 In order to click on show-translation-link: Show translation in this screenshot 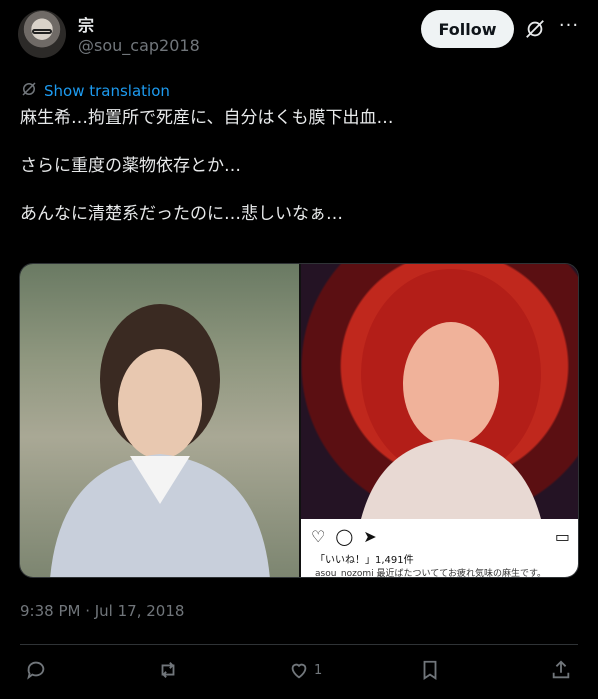, I will do `click(95, 91)`.